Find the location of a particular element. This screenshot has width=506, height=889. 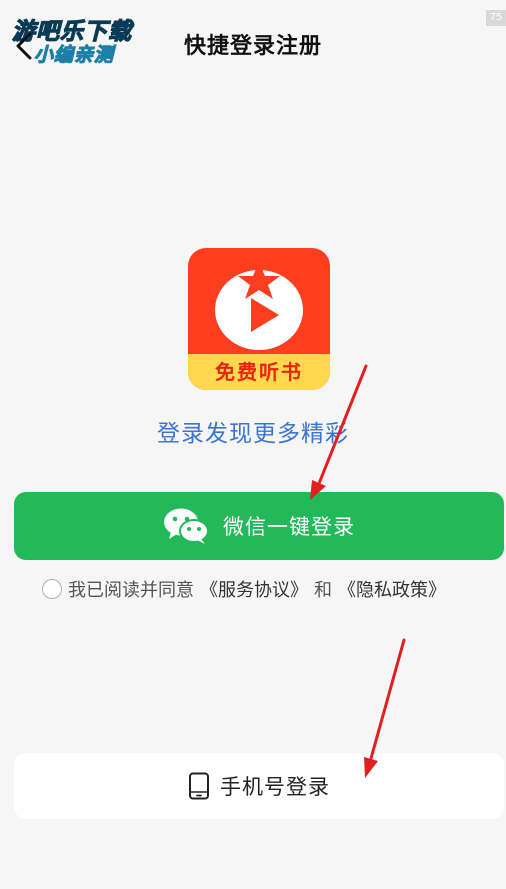

wechat-icon is located at coordinates (186, 526).